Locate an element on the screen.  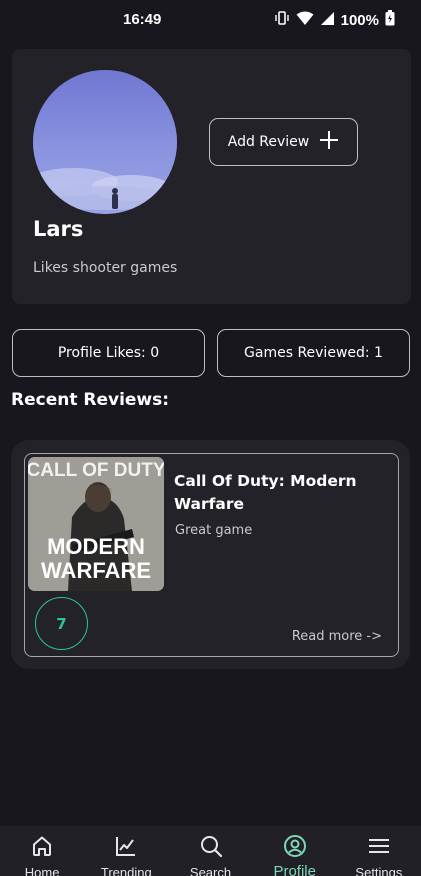
battery-text: 100% is located at coordinates (359, 20).